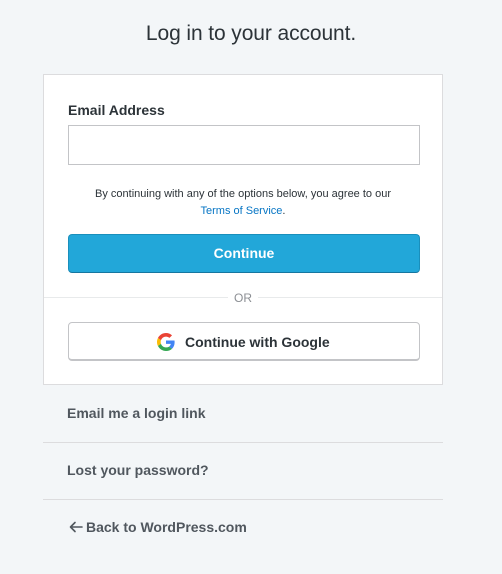 Image resolution: width=502 pixels, height=574 pixels. Describe the element at coordinates (257, 342) in the screenshot. I see `google-button-label: Continue with Google` at that location.